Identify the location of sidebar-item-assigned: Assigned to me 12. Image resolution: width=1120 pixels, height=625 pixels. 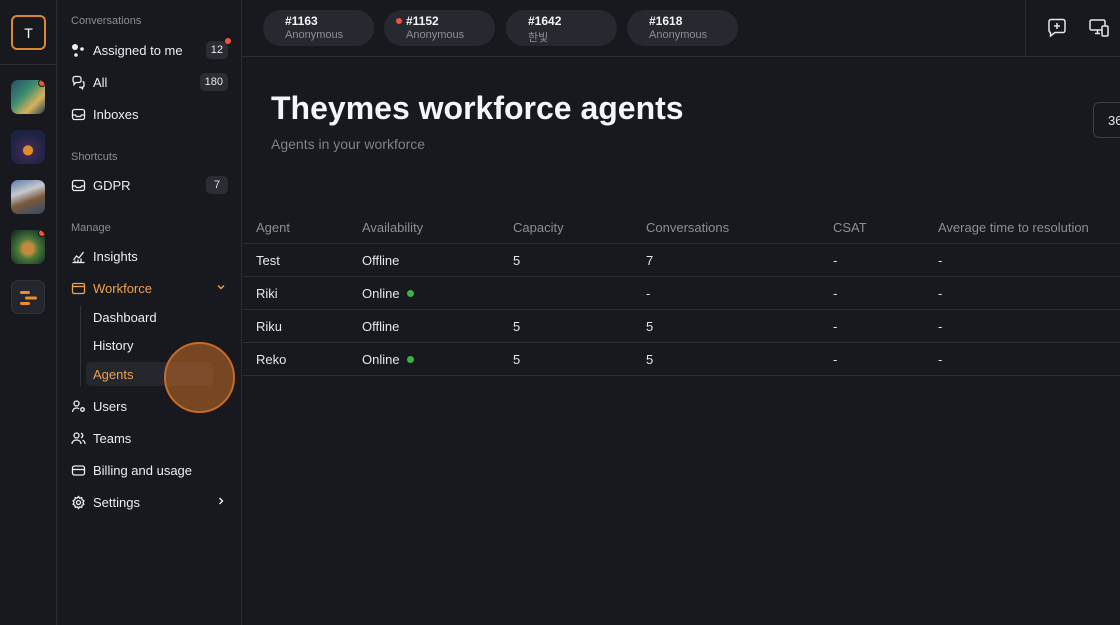
(151, 50).